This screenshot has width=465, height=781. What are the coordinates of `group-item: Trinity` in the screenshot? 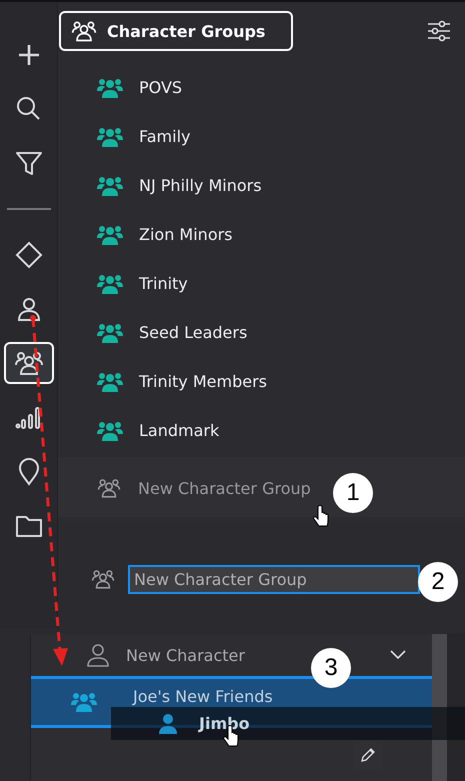 It's located at (261, 283).